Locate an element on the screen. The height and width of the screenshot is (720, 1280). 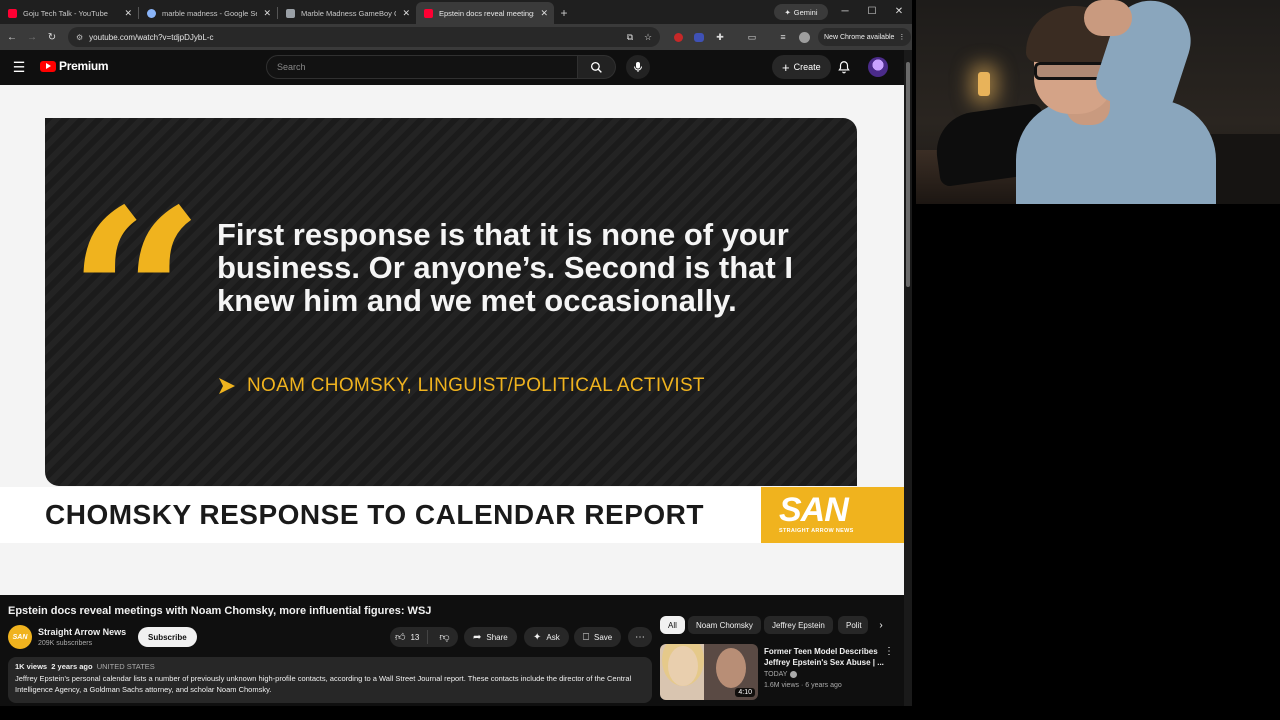
browser-tab-1: Goju Tech Talk - YouTube ✕ is located at coordinates (69, 13).